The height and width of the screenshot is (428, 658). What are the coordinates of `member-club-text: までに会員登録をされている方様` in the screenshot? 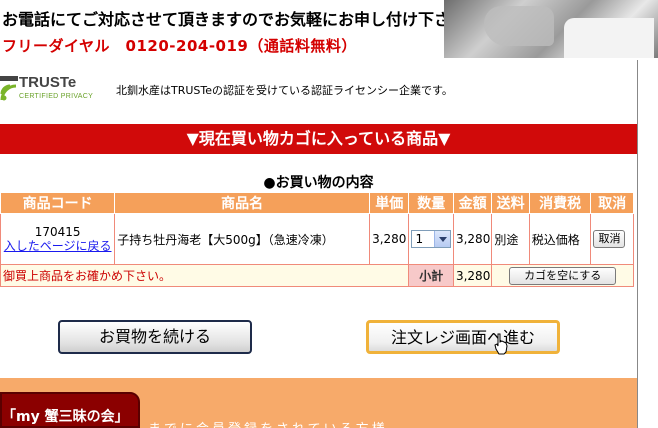 It's located at (268, 423).